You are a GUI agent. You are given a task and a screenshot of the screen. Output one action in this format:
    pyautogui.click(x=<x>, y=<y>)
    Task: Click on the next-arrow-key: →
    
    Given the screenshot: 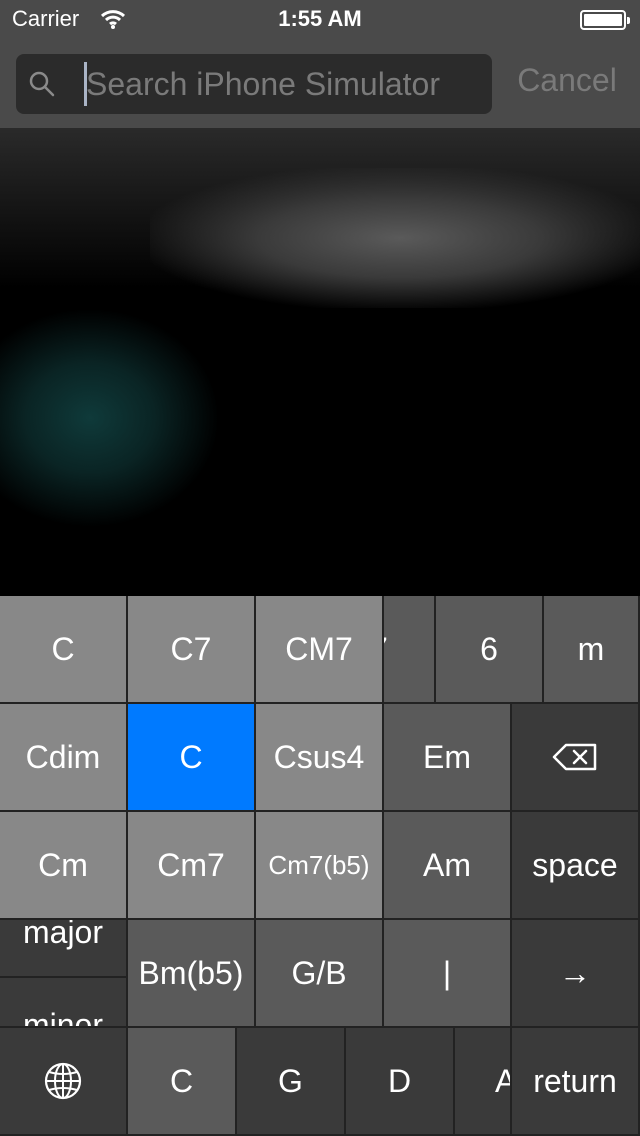 What is the action you would take?
    pyautogui.click(x=576, y=974)
    